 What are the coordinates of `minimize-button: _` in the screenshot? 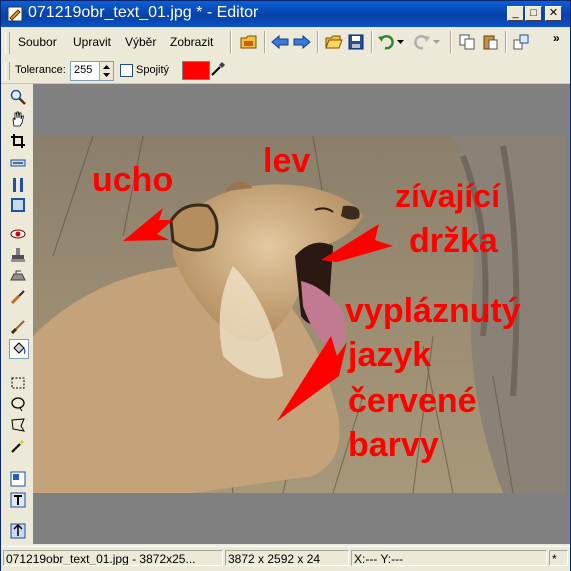 It's located at (515, 13).